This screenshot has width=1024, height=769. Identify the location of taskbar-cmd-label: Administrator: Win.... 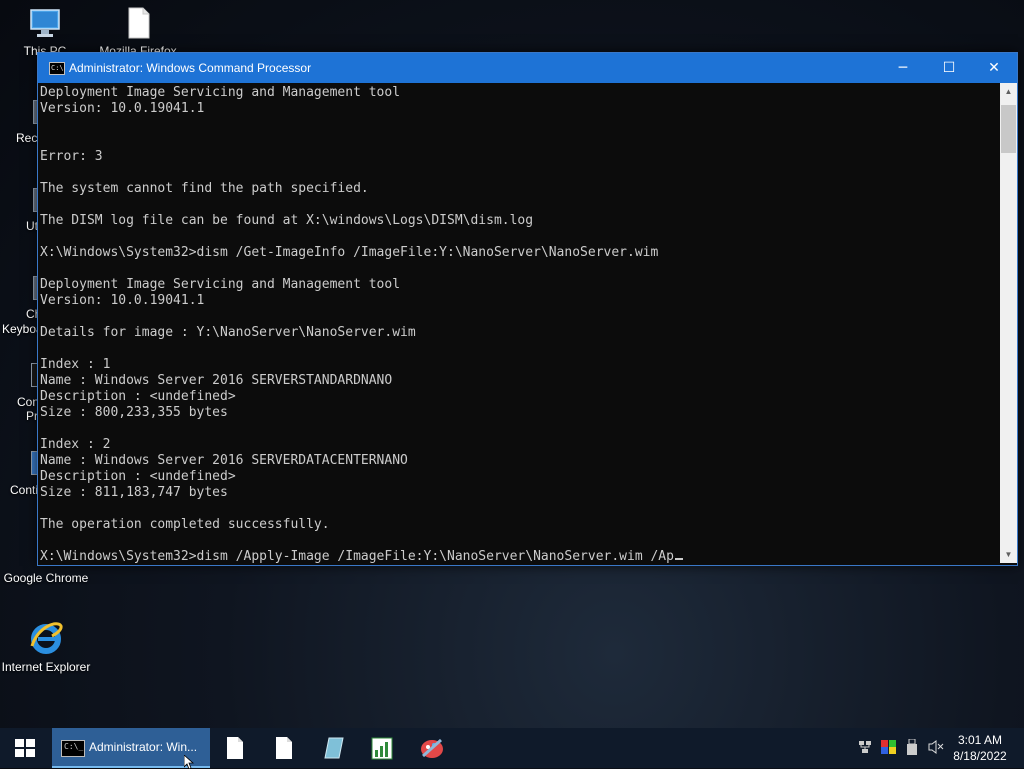
(143, 747).